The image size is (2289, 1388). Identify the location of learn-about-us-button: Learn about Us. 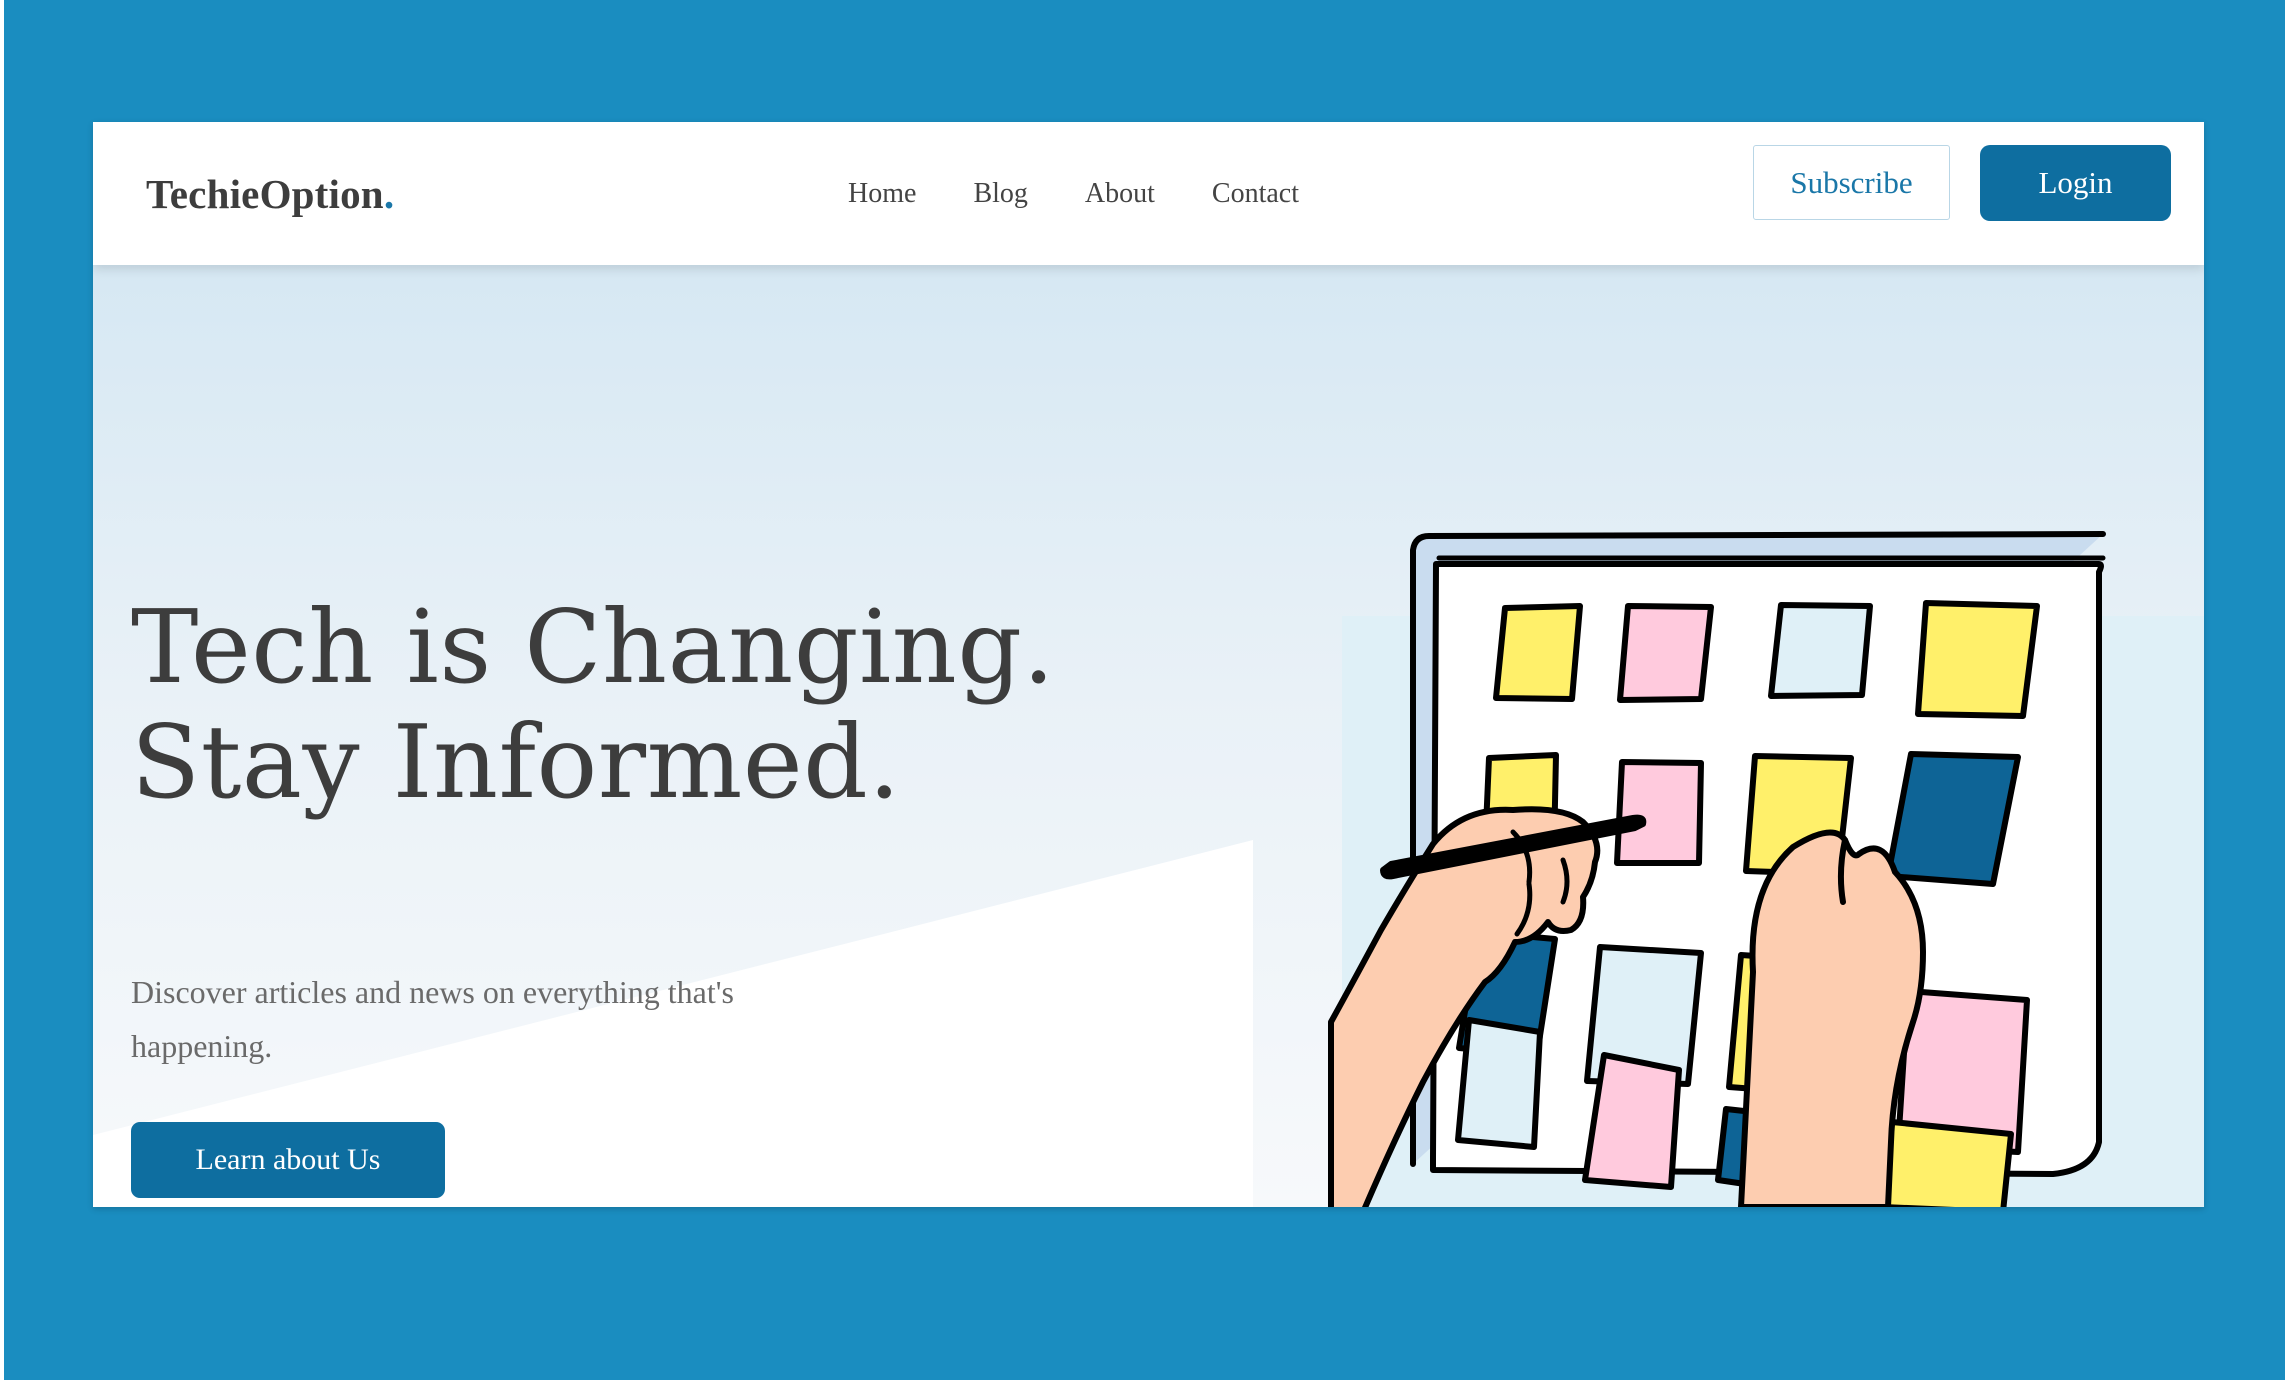
(288, 1160).